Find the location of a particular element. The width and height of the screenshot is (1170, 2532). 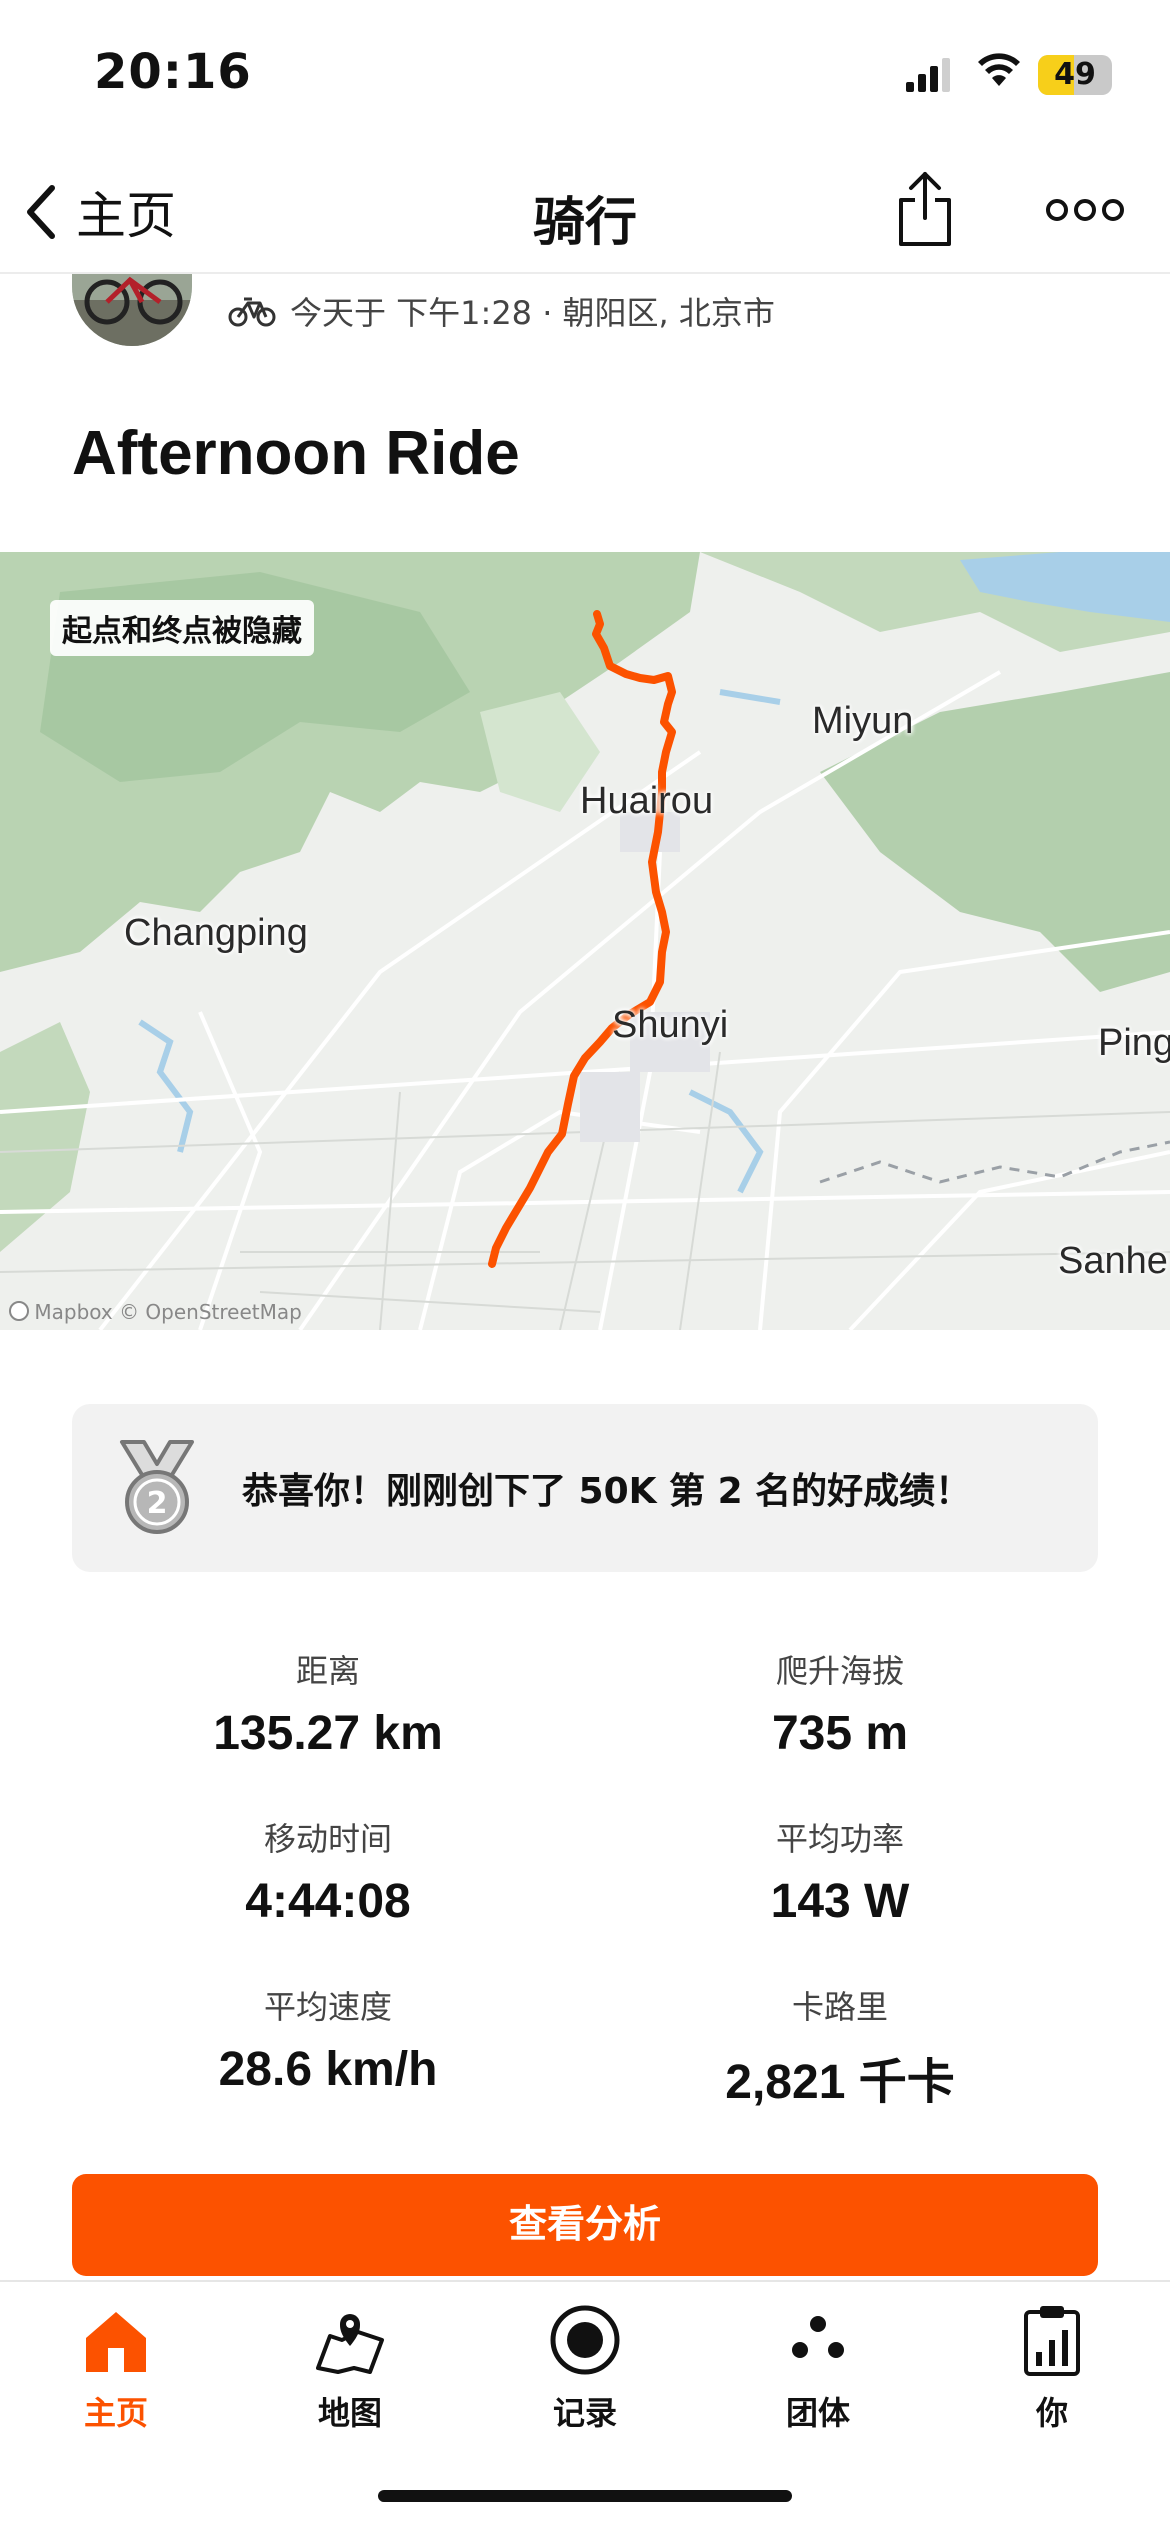

place-label: Sanhe is located at coordinates (1113, 1261).